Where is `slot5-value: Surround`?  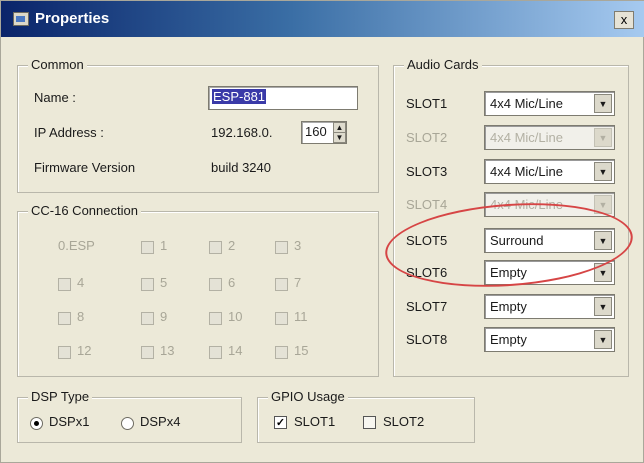
slot5-value: Surround is located at coordinates (517, 240).